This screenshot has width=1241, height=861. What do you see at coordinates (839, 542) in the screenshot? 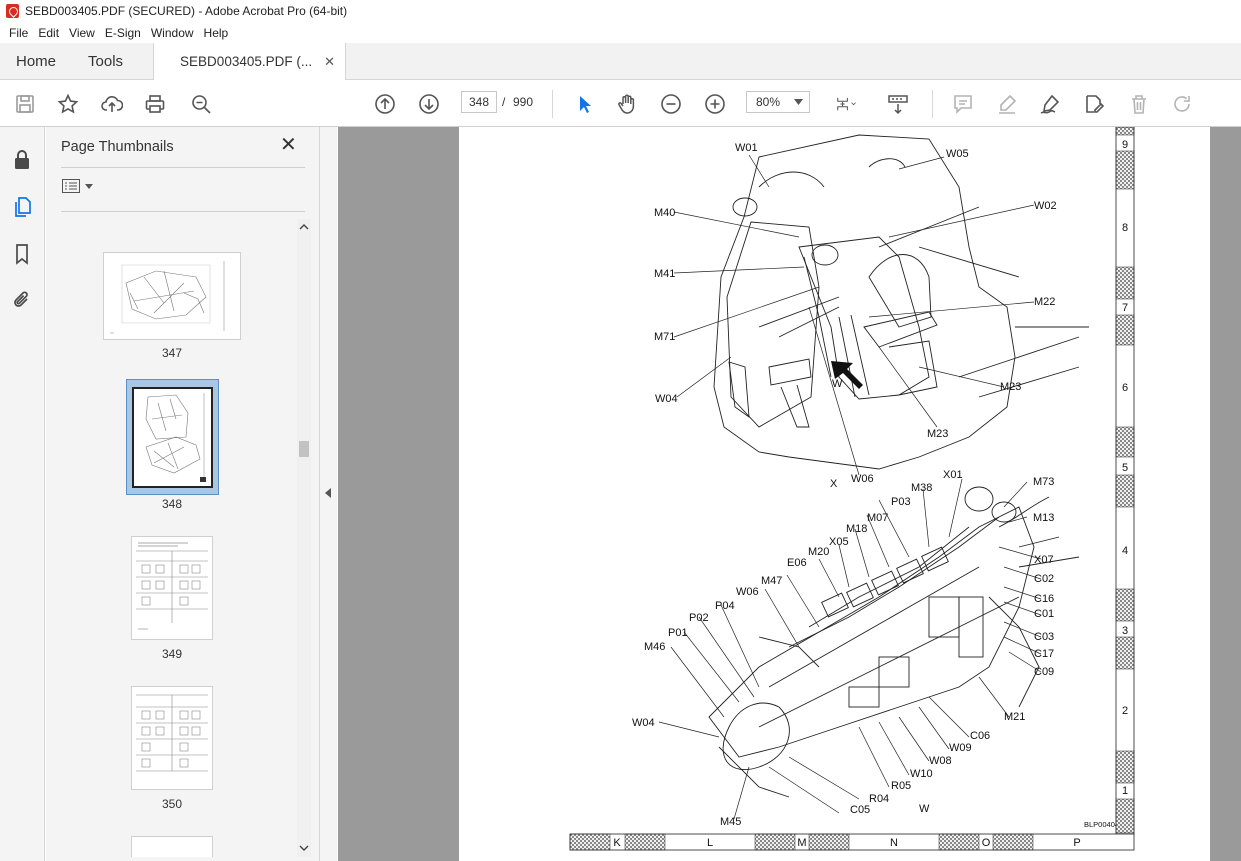
I see `callout-label: X05` at bounding box center [839, 542].